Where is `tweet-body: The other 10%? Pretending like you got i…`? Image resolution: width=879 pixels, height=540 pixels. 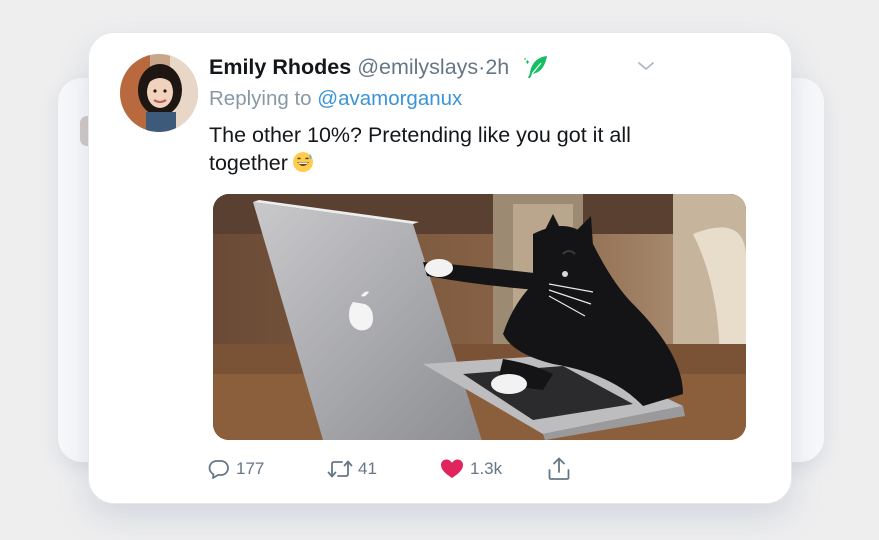
tweet-body: The other 10%? Pretending like you got i… is located at coordinates (420, 149).